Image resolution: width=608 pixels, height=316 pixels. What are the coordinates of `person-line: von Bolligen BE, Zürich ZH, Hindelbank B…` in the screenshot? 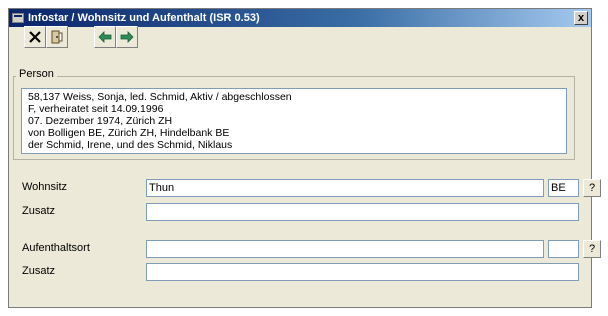 It's located at (129, 133).